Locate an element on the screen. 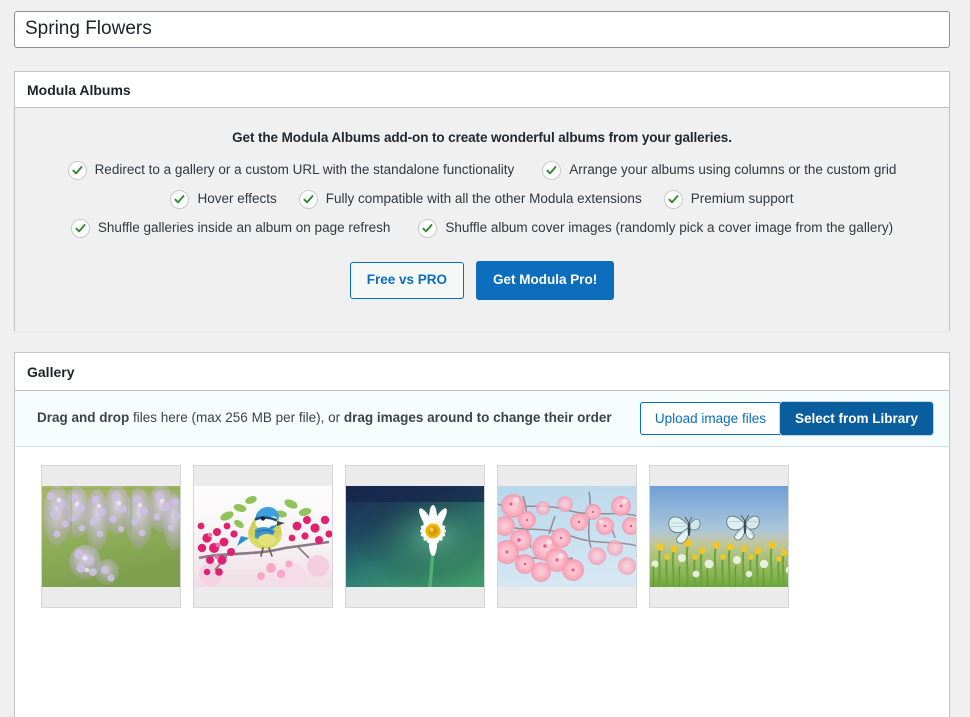 The image size is (970, 717). gallery-title-wrapper is located at coordinates (482, 29).